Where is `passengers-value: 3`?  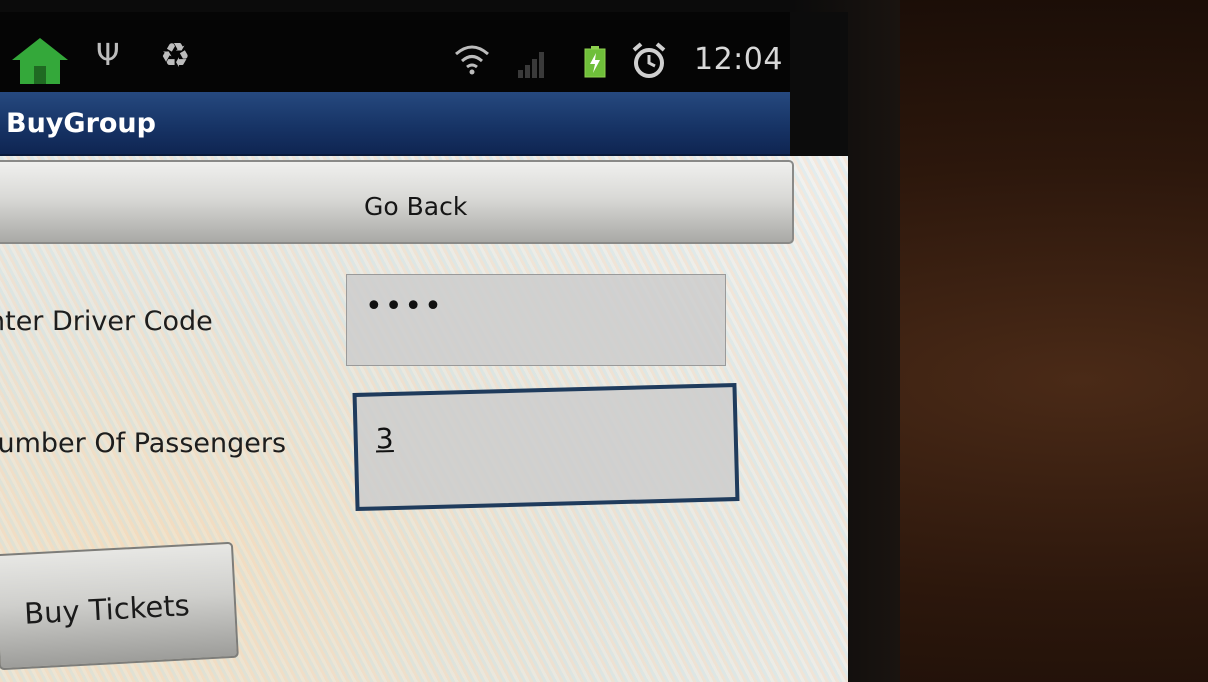 passengers-value: 3 is located at coordinates (384, 438).